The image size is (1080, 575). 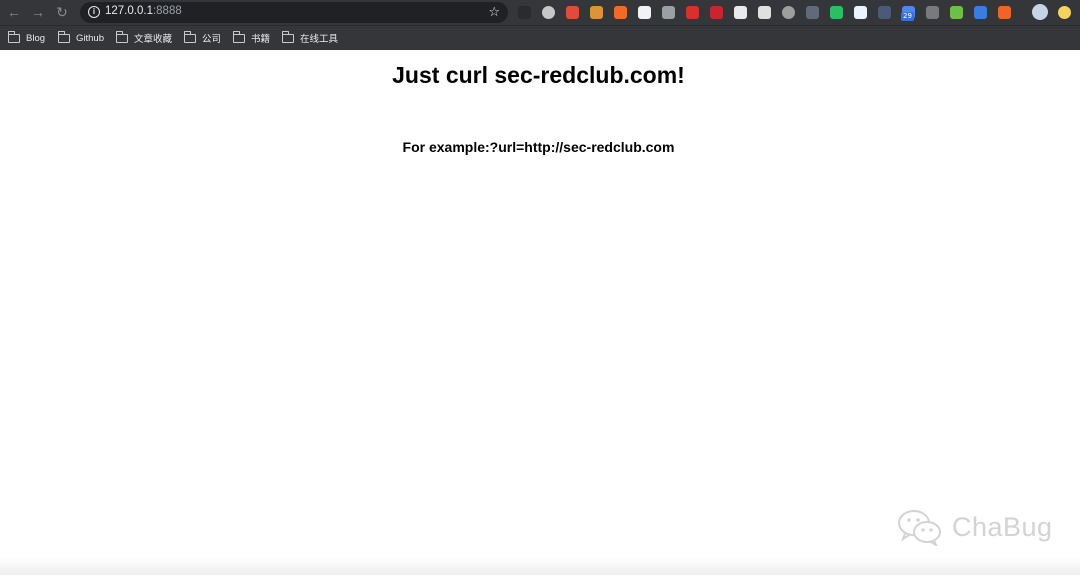 What do you see at coordinates (540, 37) in the screenshot?
I see `bookmarks-bar: Blog Github 文章收藏 公司 书籍 在线工具` at bounding box center [540, 37].